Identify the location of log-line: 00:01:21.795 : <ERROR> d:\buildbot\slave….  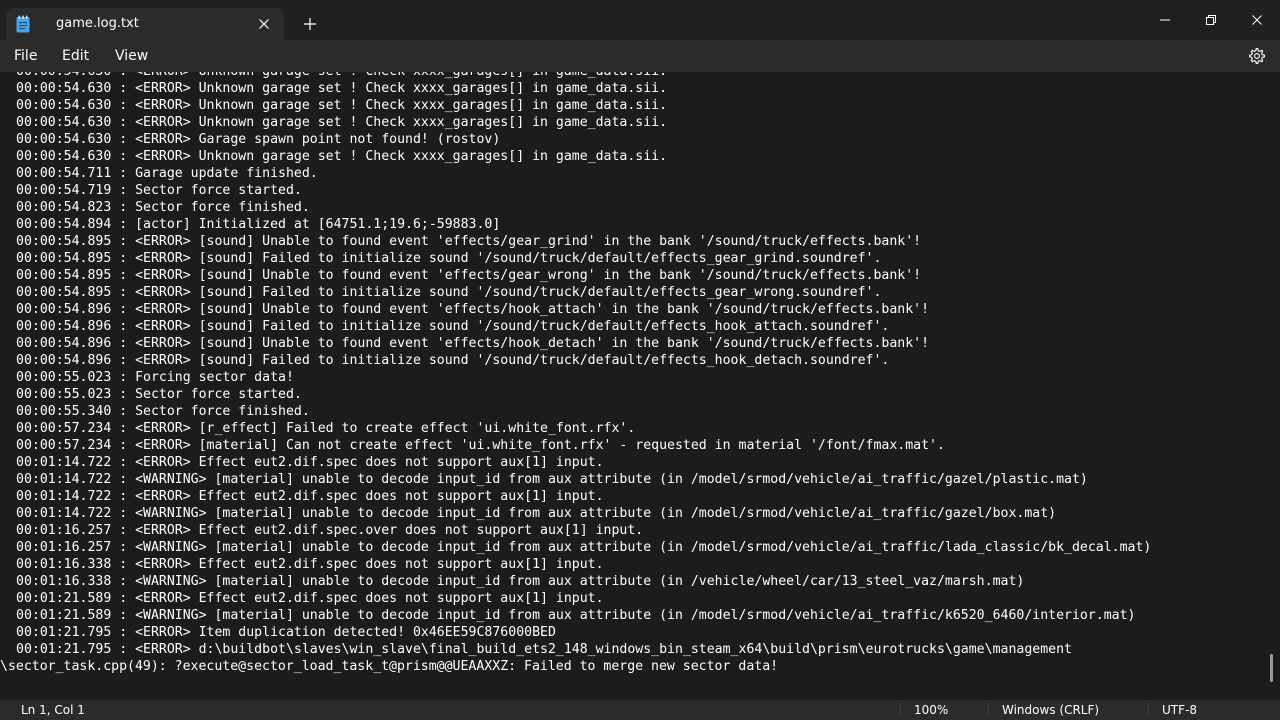
(544, 649).